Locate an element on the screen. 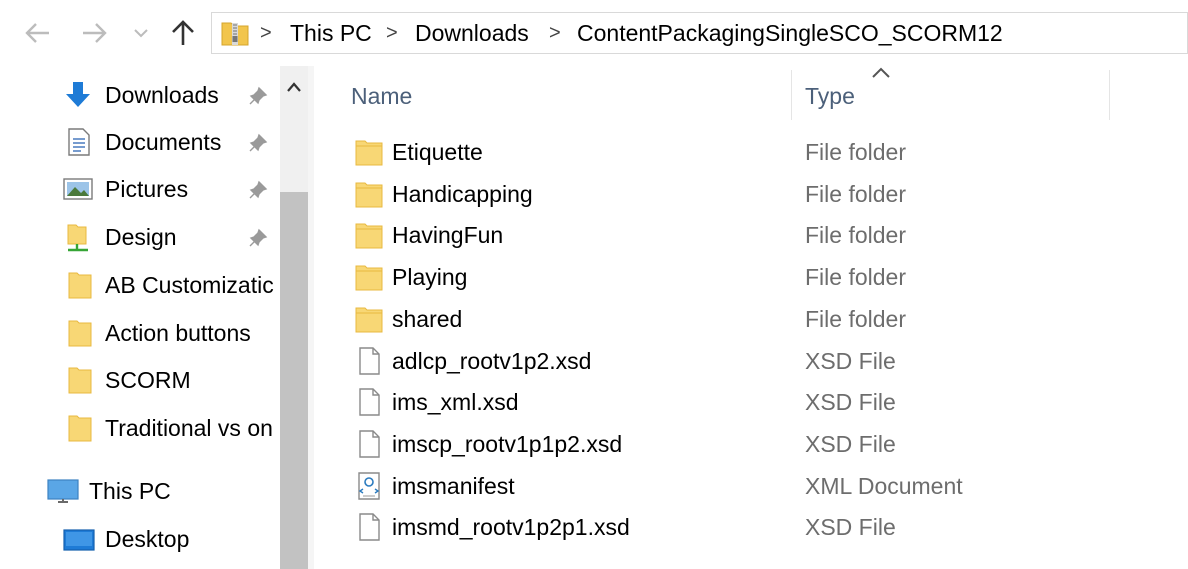 This screenshot has width=1188, height=569. sidebar-item-label: Desktop is located at coordinates (147, 539).